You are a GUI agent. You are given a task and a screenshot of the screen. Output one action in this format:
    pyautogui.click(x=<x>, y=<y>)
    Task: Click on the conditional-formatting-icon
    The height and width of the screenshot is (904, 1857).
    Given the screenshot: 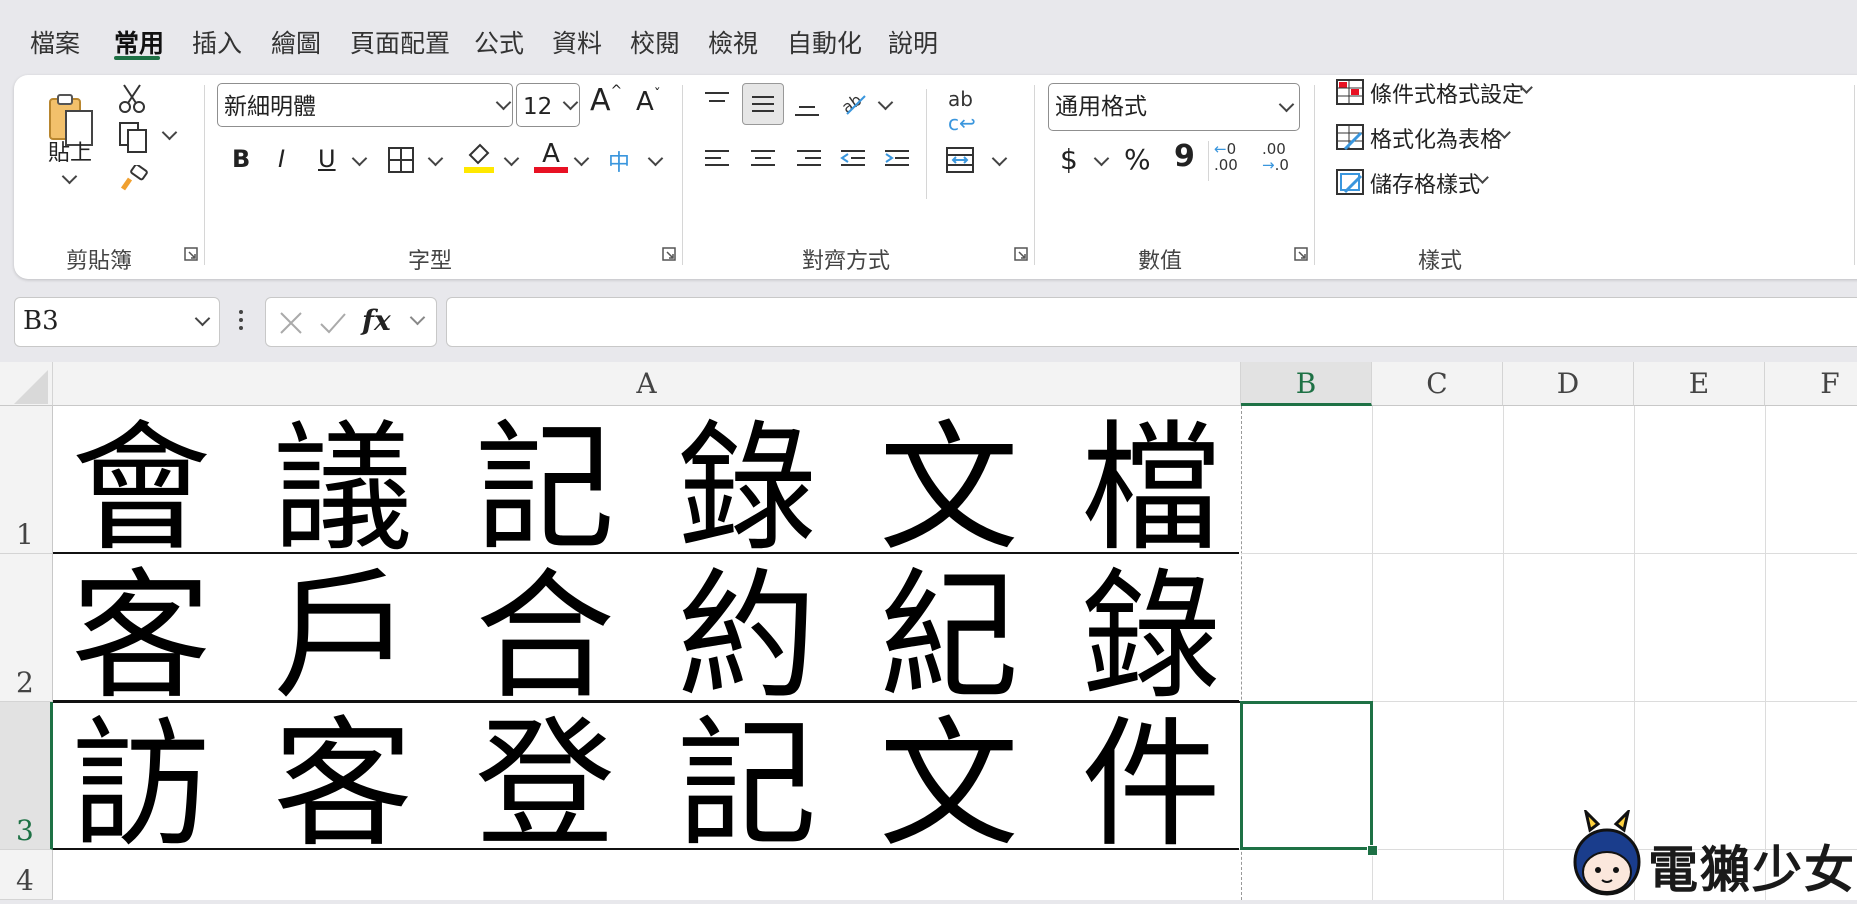 What is the action you would take?
    pyautogui.click(x=1350, y=92)
    